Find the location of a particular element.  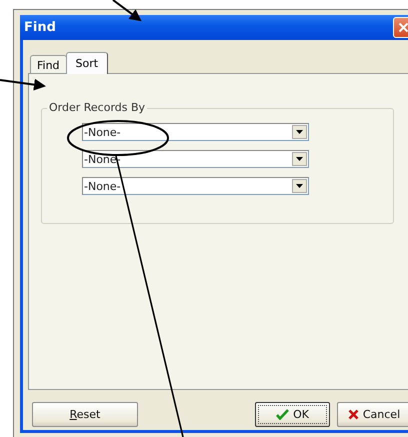

group-label: Order Records By is located at coordinates (97, 107).